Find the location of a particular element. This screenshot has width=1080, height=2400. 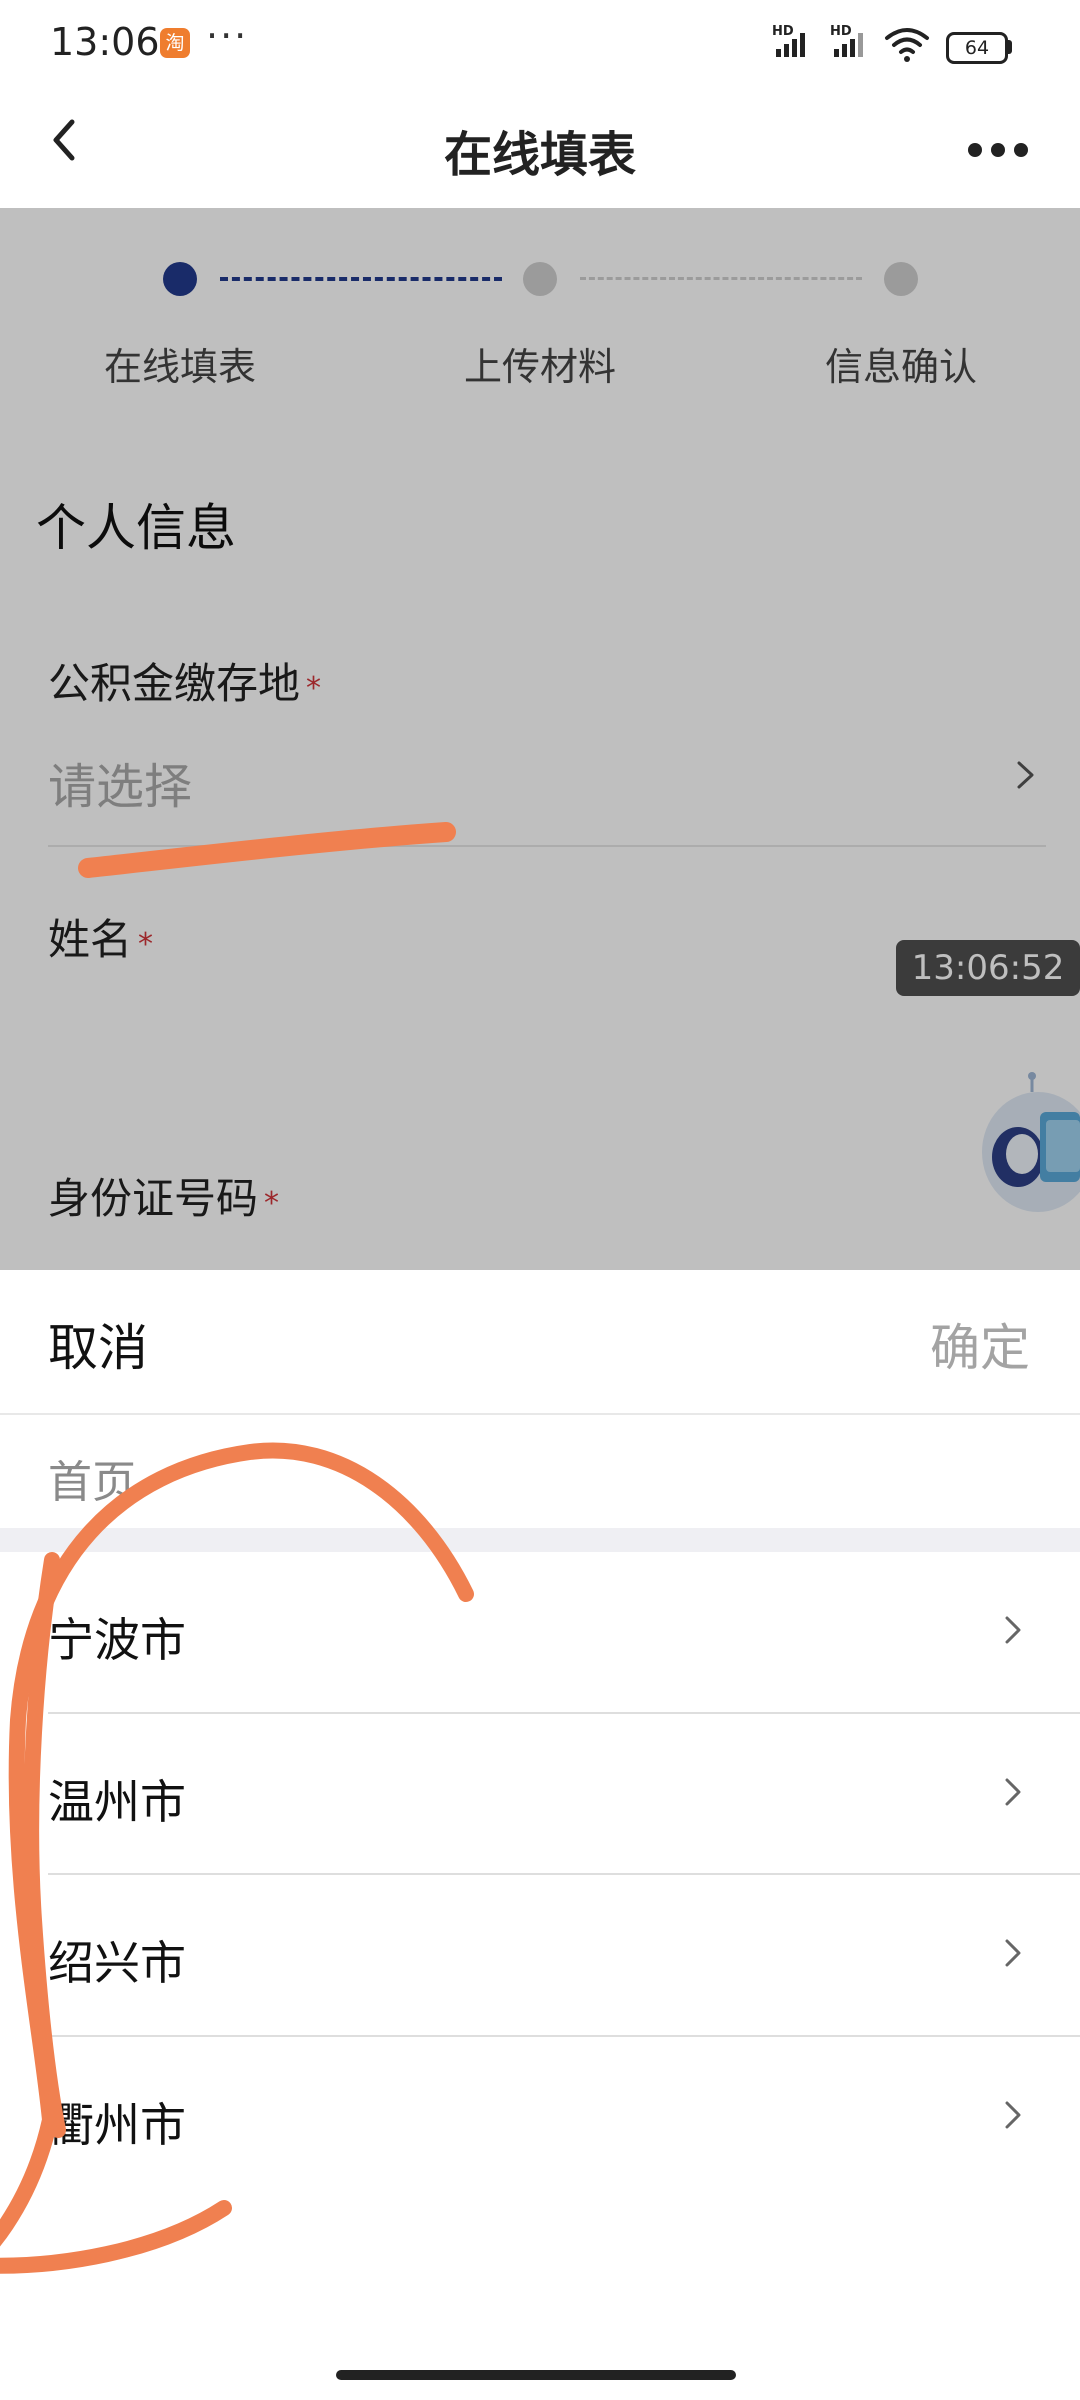

section-gap is located at coordinates (540, 1540).